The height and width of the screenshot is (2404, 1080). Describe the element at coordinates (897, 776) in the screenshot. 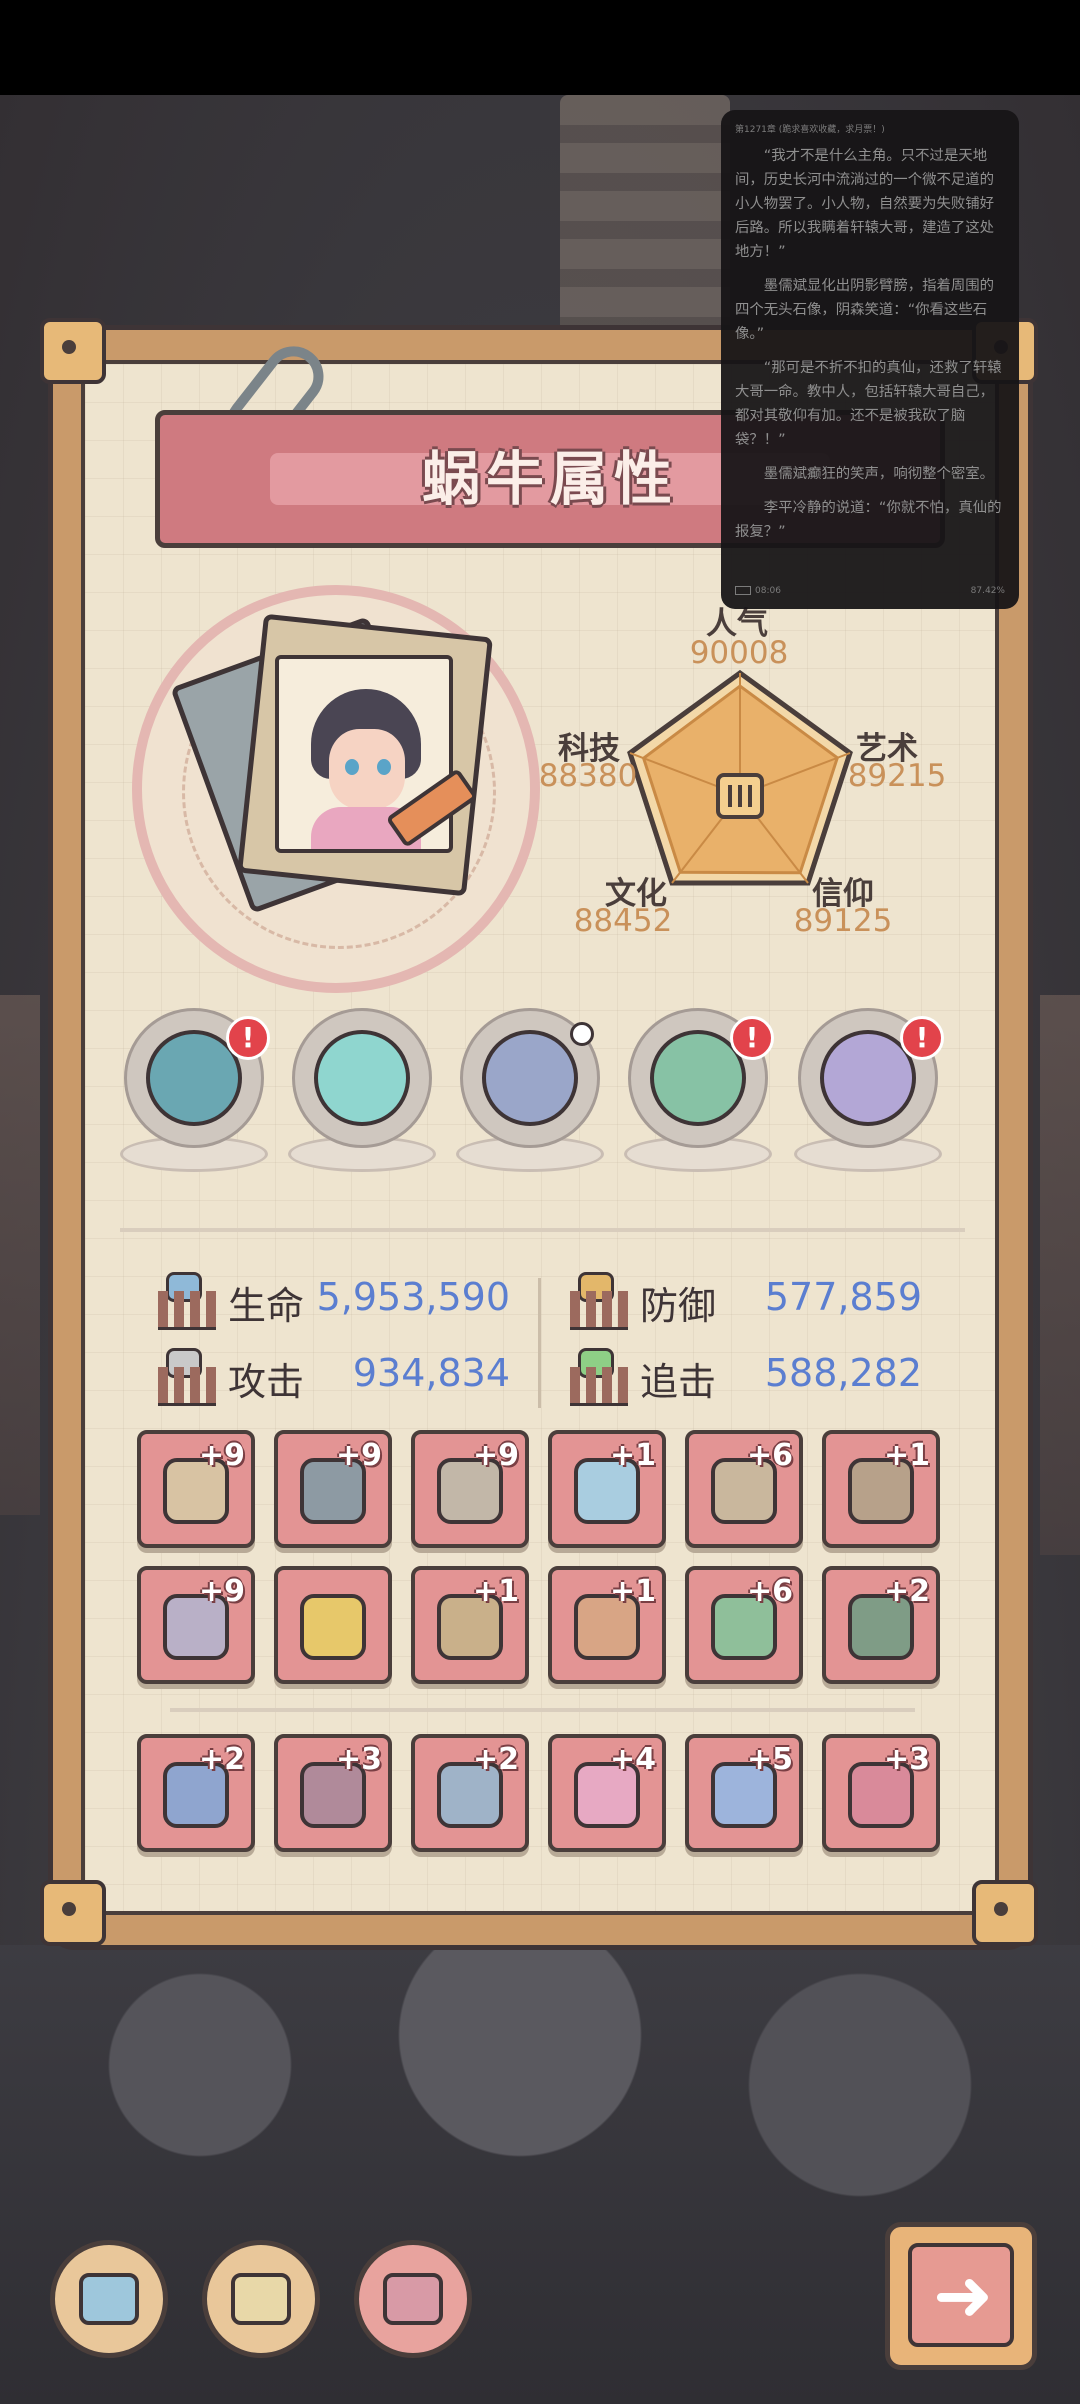

I see `radar-value-art: 89215` at that location.